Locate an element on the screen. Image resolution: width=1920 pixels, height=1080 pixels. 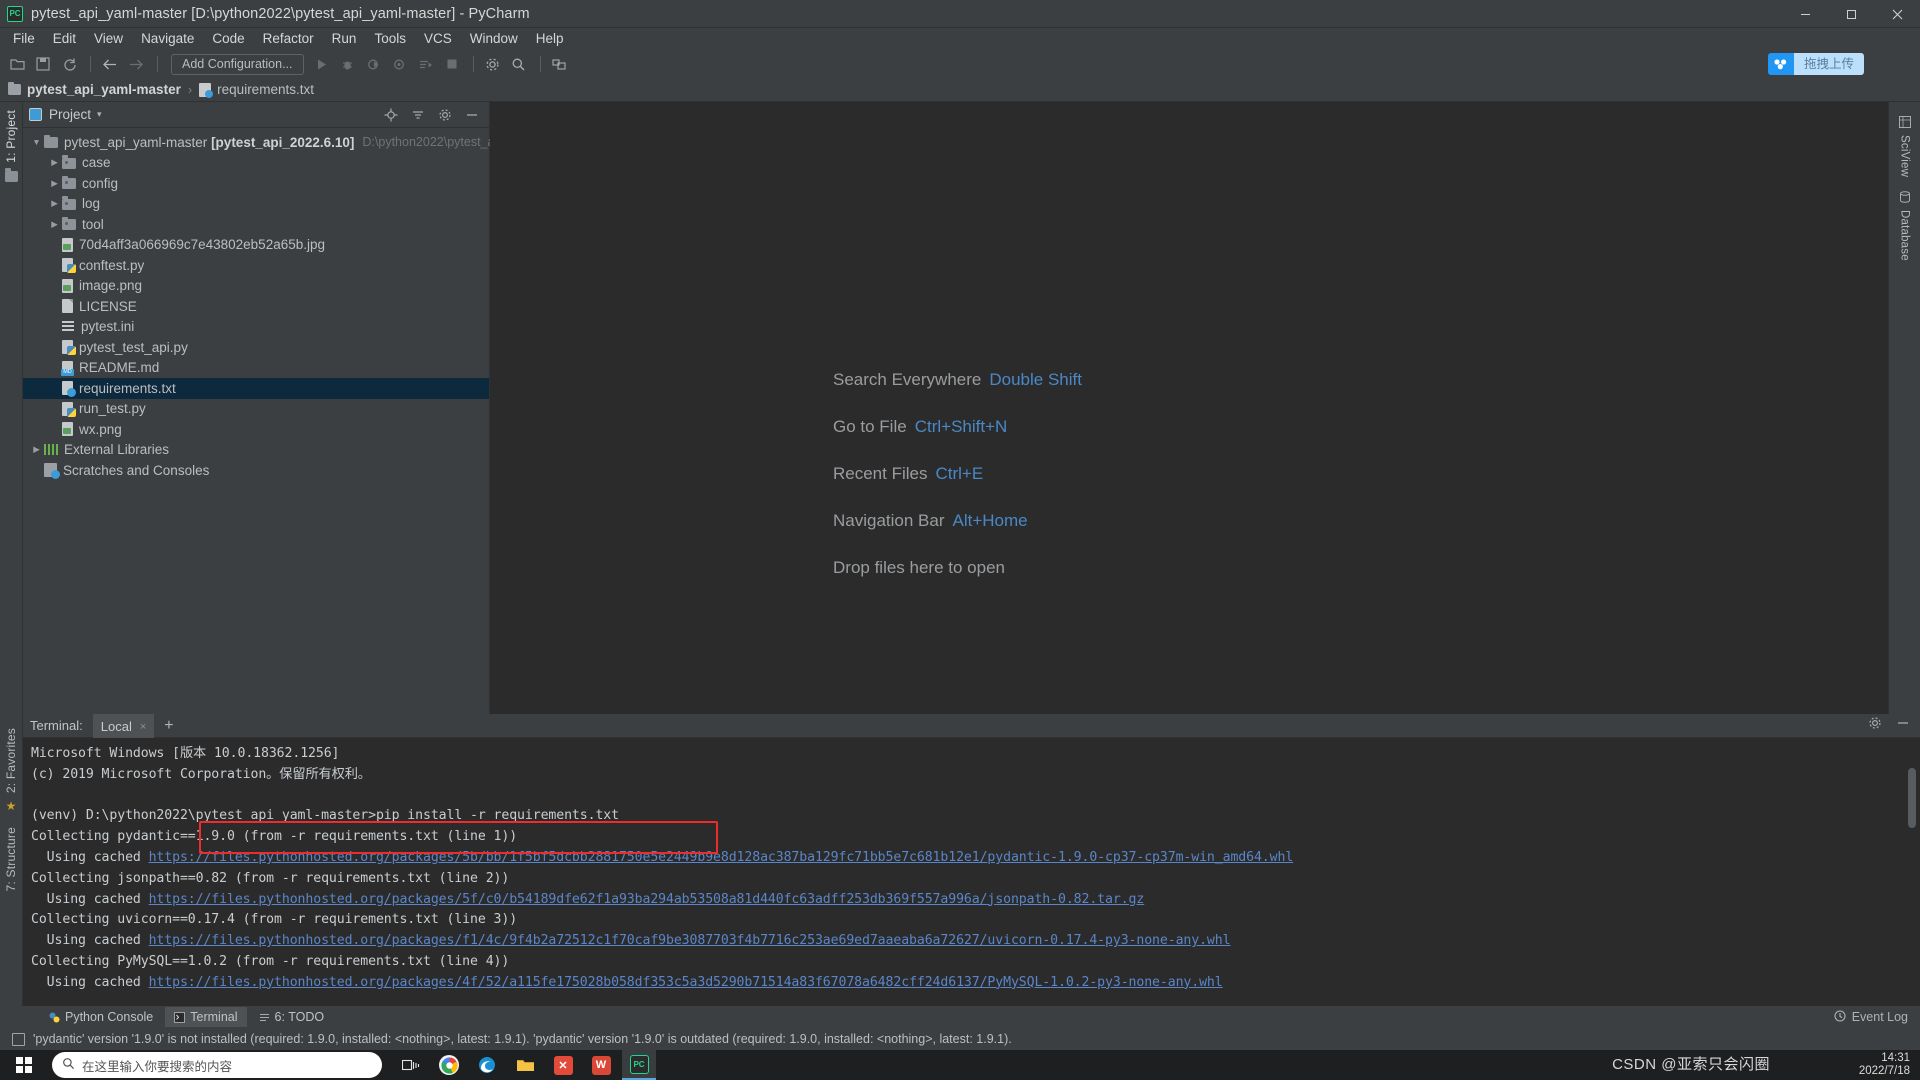
run-icon is located at coordinates (322, 64).